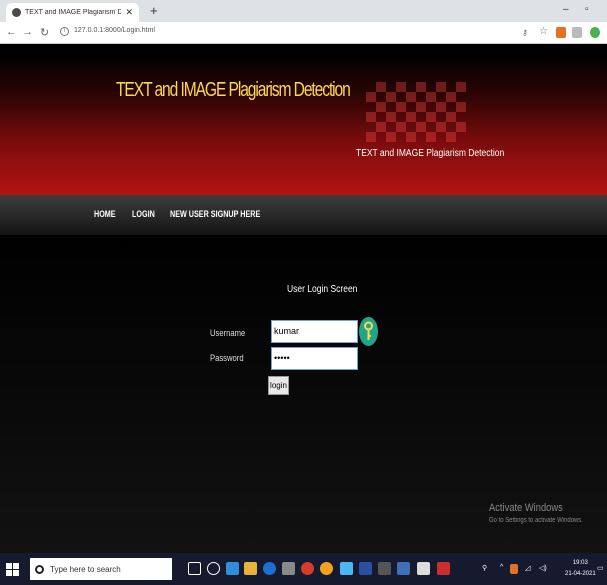 The height and width of the screenshot is (585, 607). Describe the element at coordinates (303, 11) in the screenshot. I see `browser-tab-strip: TEXT and IMAGE Plagiarism Dete ✕ + – ▫` at that location.